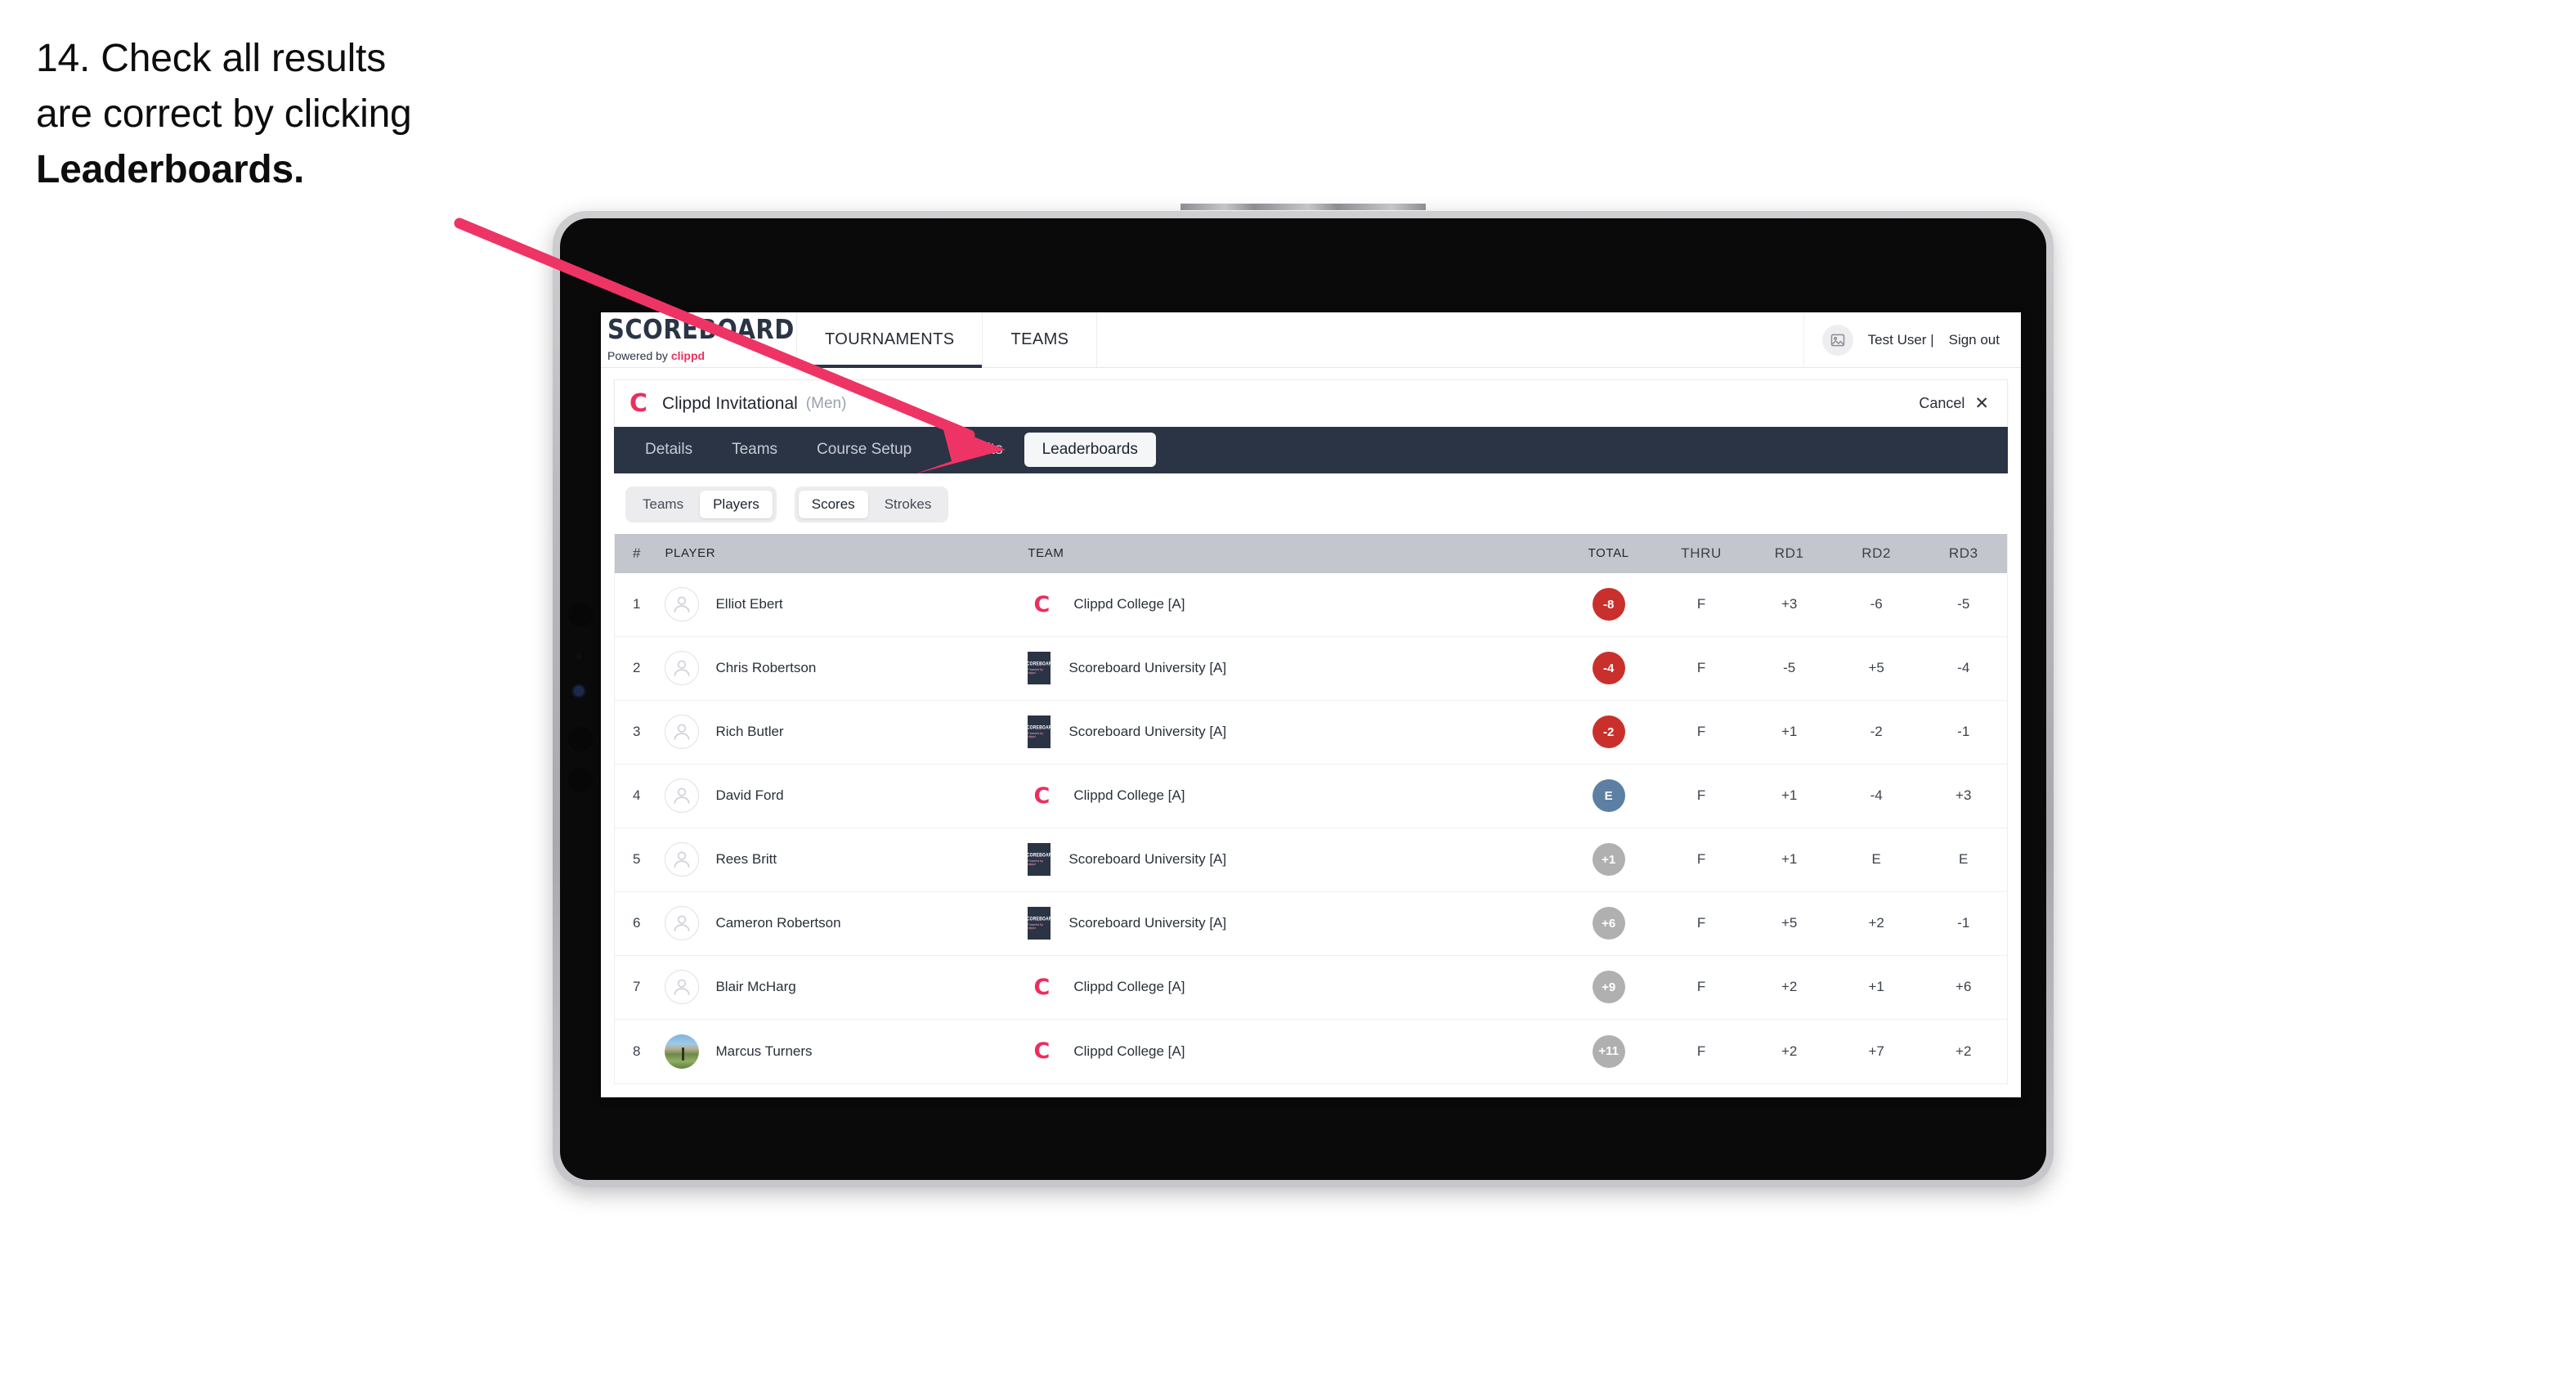 Image resolution: width=2576 pixels, height=1386 pixels. What do you see at coordinates (1876, 1051) in the screenshot?
I see `cell-rd2: +7` at bounding box center [1876, 1051].